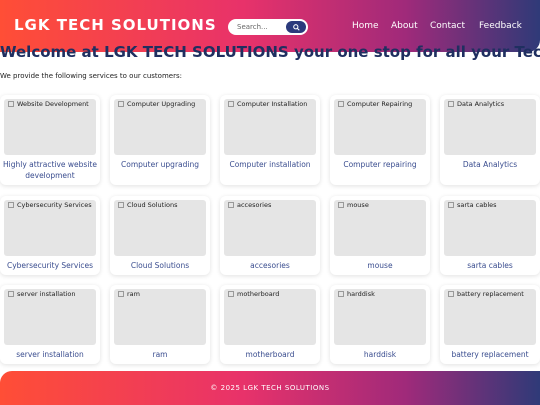 The height and width of the screenshot is (405, 540). What do you see at coordinates (380, 127) in the screenshot?
I see `service-image: Computer Repairing` at bounding box center [380, 127].